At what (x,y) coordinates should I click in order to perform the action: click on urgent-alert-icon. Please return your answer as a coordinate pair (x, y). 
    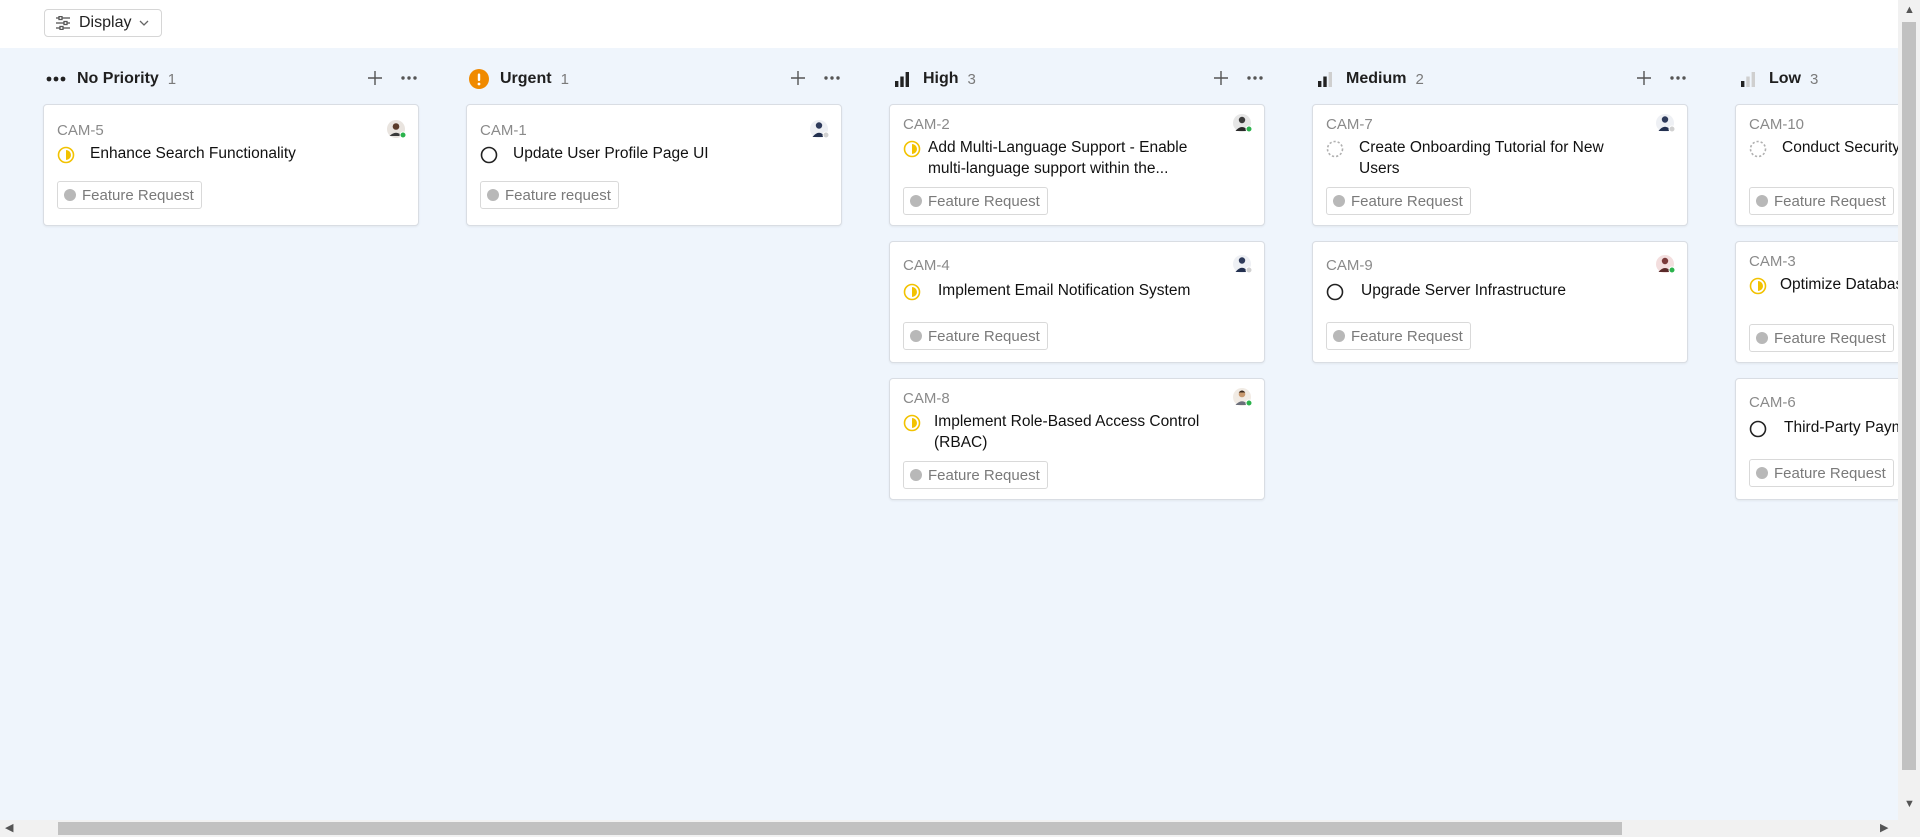
    Looking at the image, I should click on (479, 79).